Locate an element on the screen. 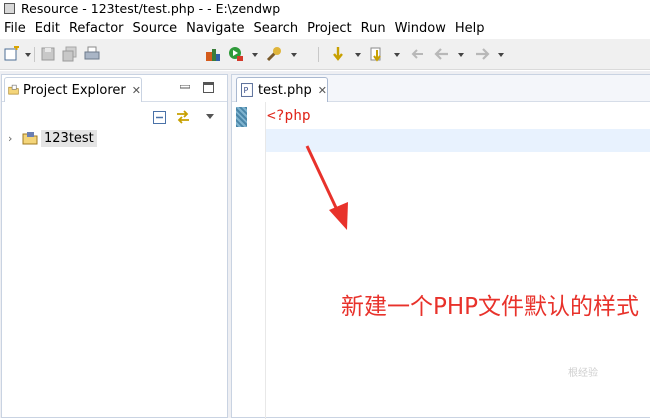 Image resolution: width=650 pixels, height=419 pixels. maximize-icon is located at coordinates (208, 87).